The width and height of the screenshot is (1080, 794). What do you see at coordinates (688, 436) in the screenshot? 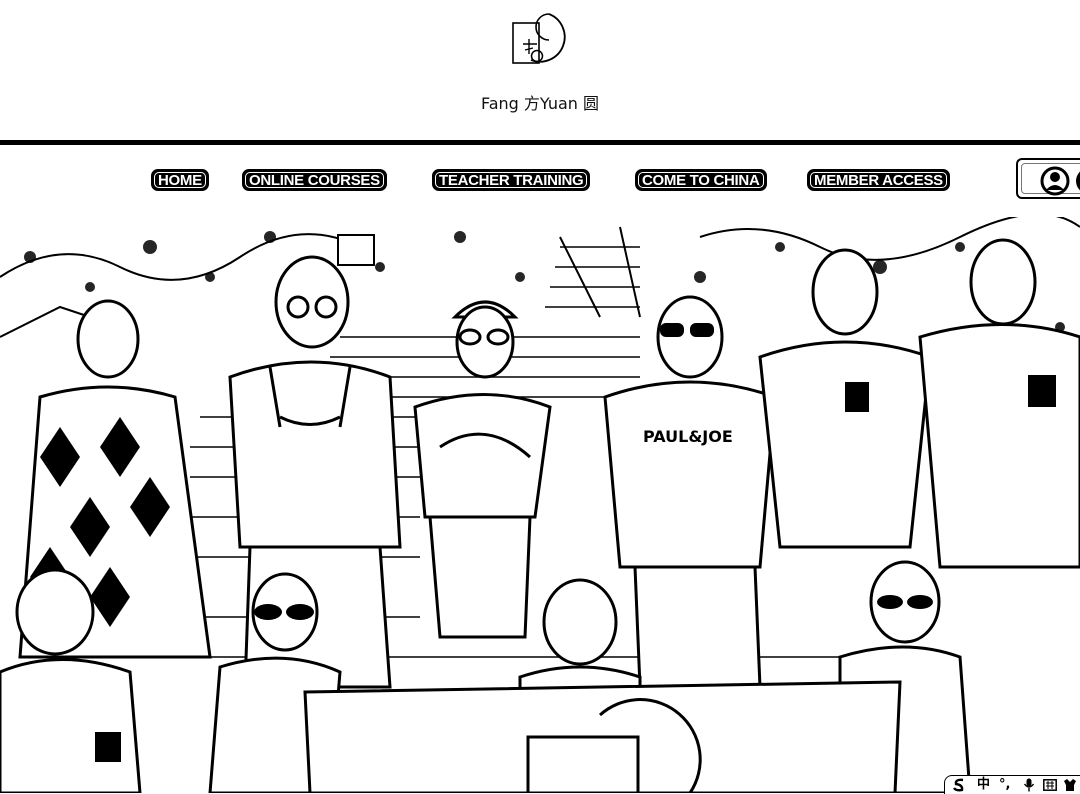
I see `shirt-print-text: PAUL&JOE` at bounding box center [688, 436].